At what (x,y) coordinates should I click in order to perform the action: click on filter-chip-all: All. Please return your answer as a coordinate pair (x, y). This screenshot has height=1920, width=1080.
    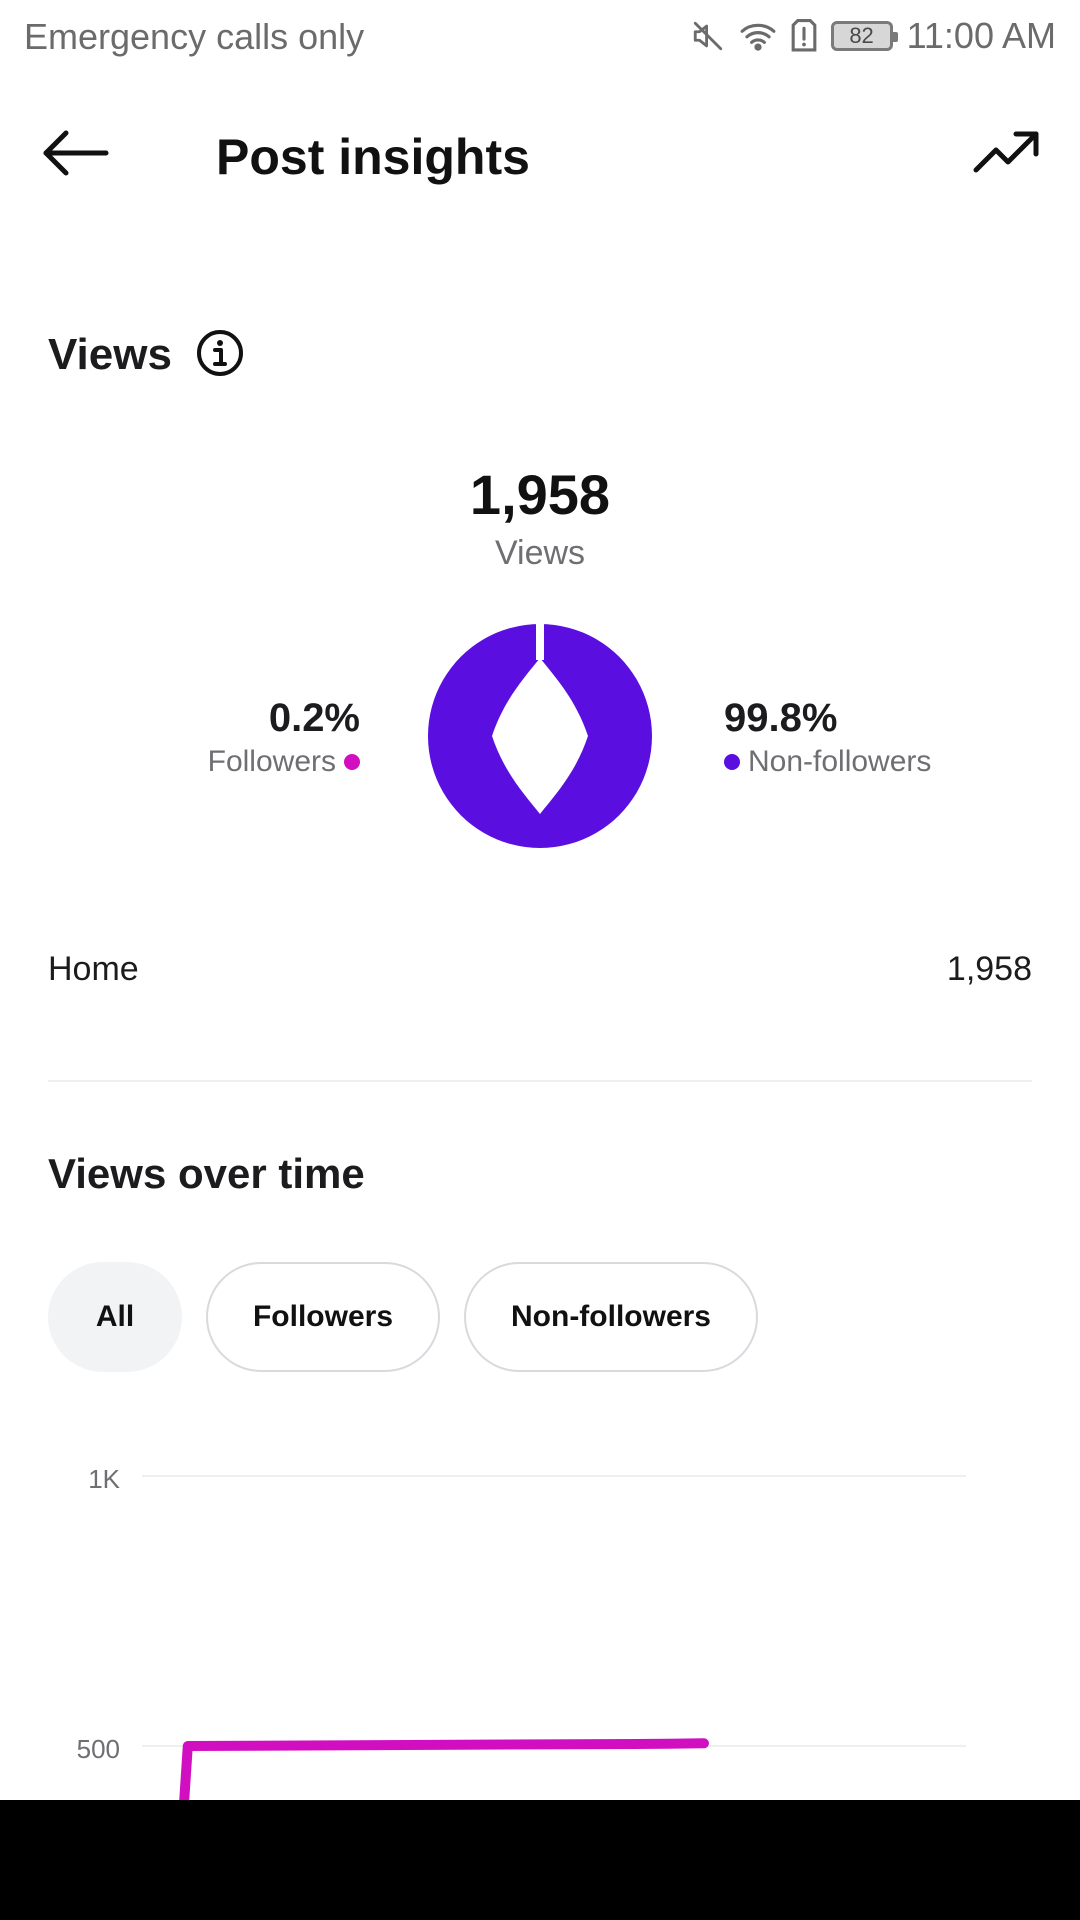
    Looking at the image, I should click on (115, 1317).